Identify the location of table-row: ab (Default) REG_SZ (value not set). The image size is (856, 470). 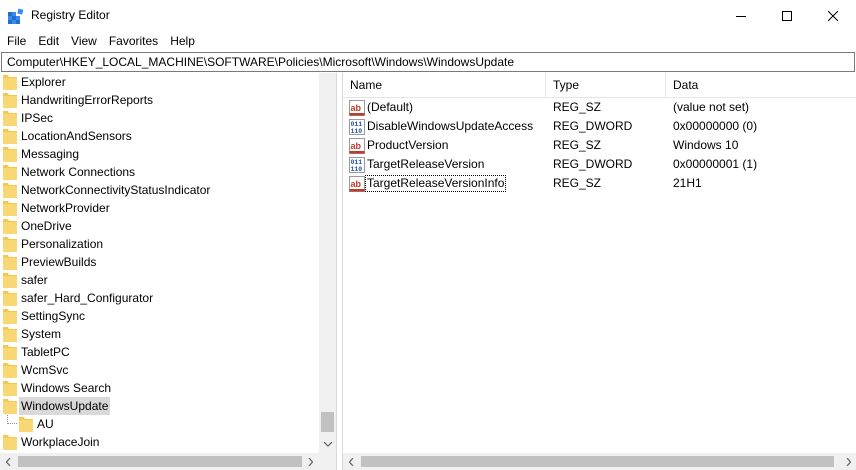
(599, 107).